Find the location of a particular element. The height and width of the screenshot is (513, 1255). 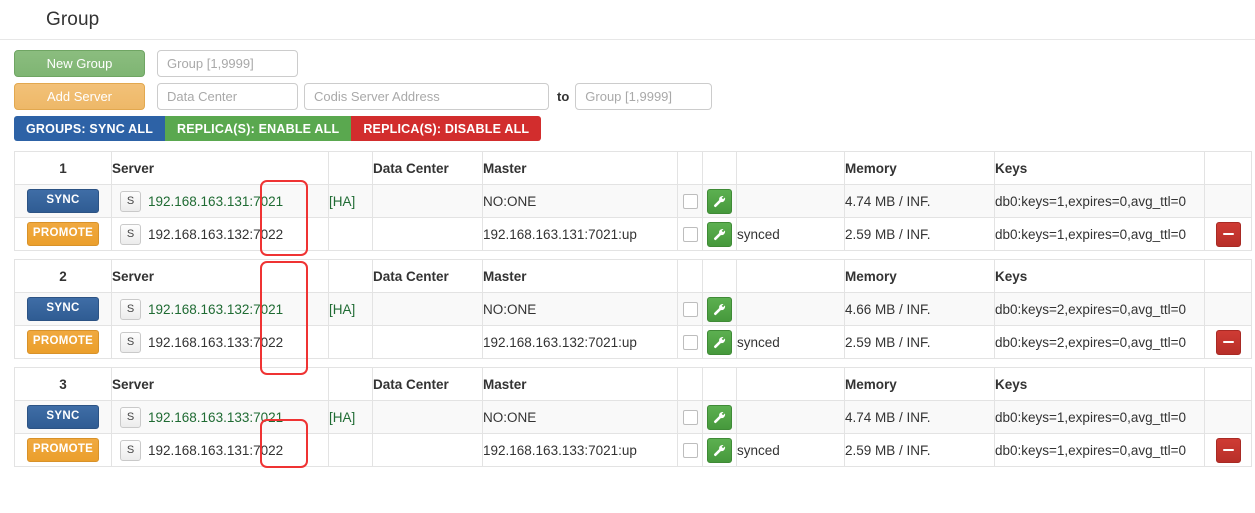

server-cell: S 192.168.163.133:7022 is located at coordinates (220, 342).